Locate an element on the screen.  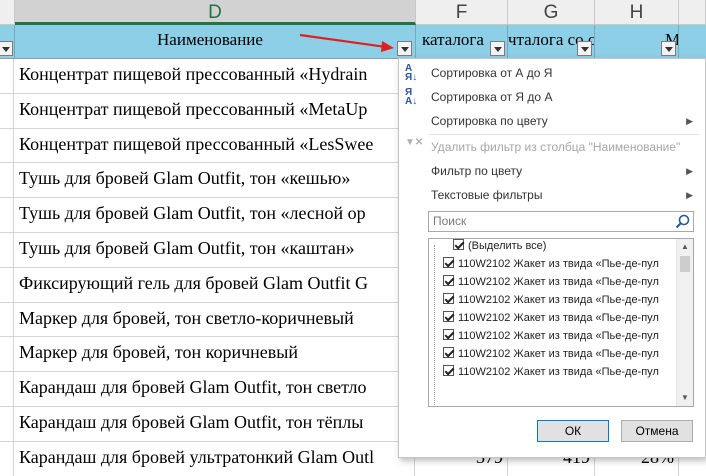
annotation-arrow is located at coordinates (346, 42).